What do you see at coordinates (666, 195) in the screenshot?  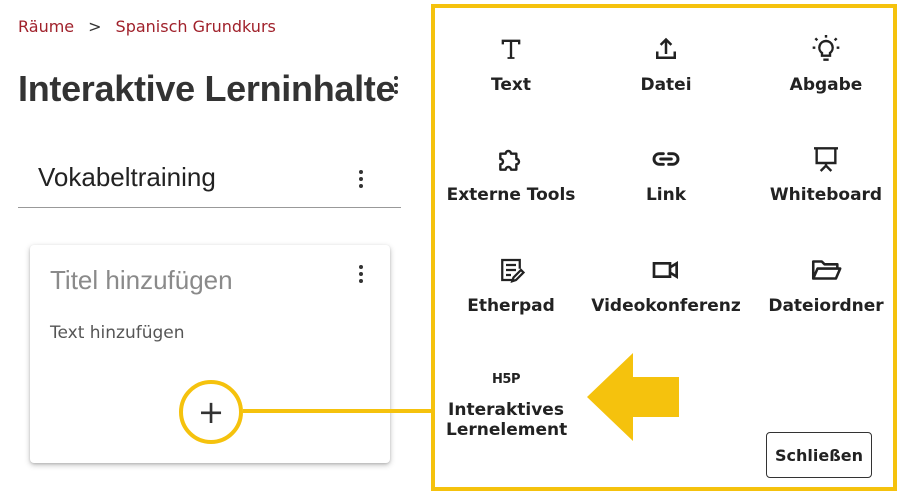 I see `tool-label: Link` at bounding box center [666, 195].